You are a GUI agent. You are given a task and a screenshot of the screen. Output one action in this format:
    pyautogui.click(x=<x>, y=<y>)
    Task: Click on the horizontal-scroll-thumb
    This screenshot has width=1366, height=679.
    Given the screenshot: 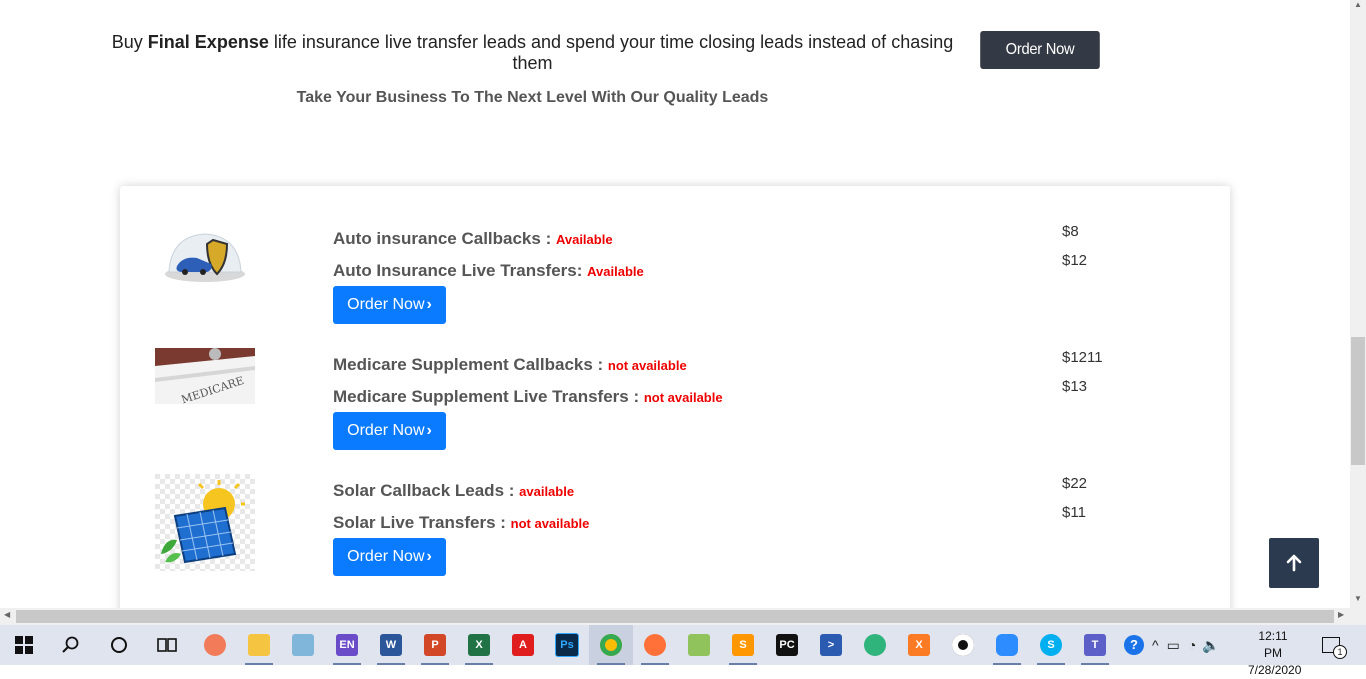 What is the action you would take?
    pyautogui.click(x=675, y=616)
    